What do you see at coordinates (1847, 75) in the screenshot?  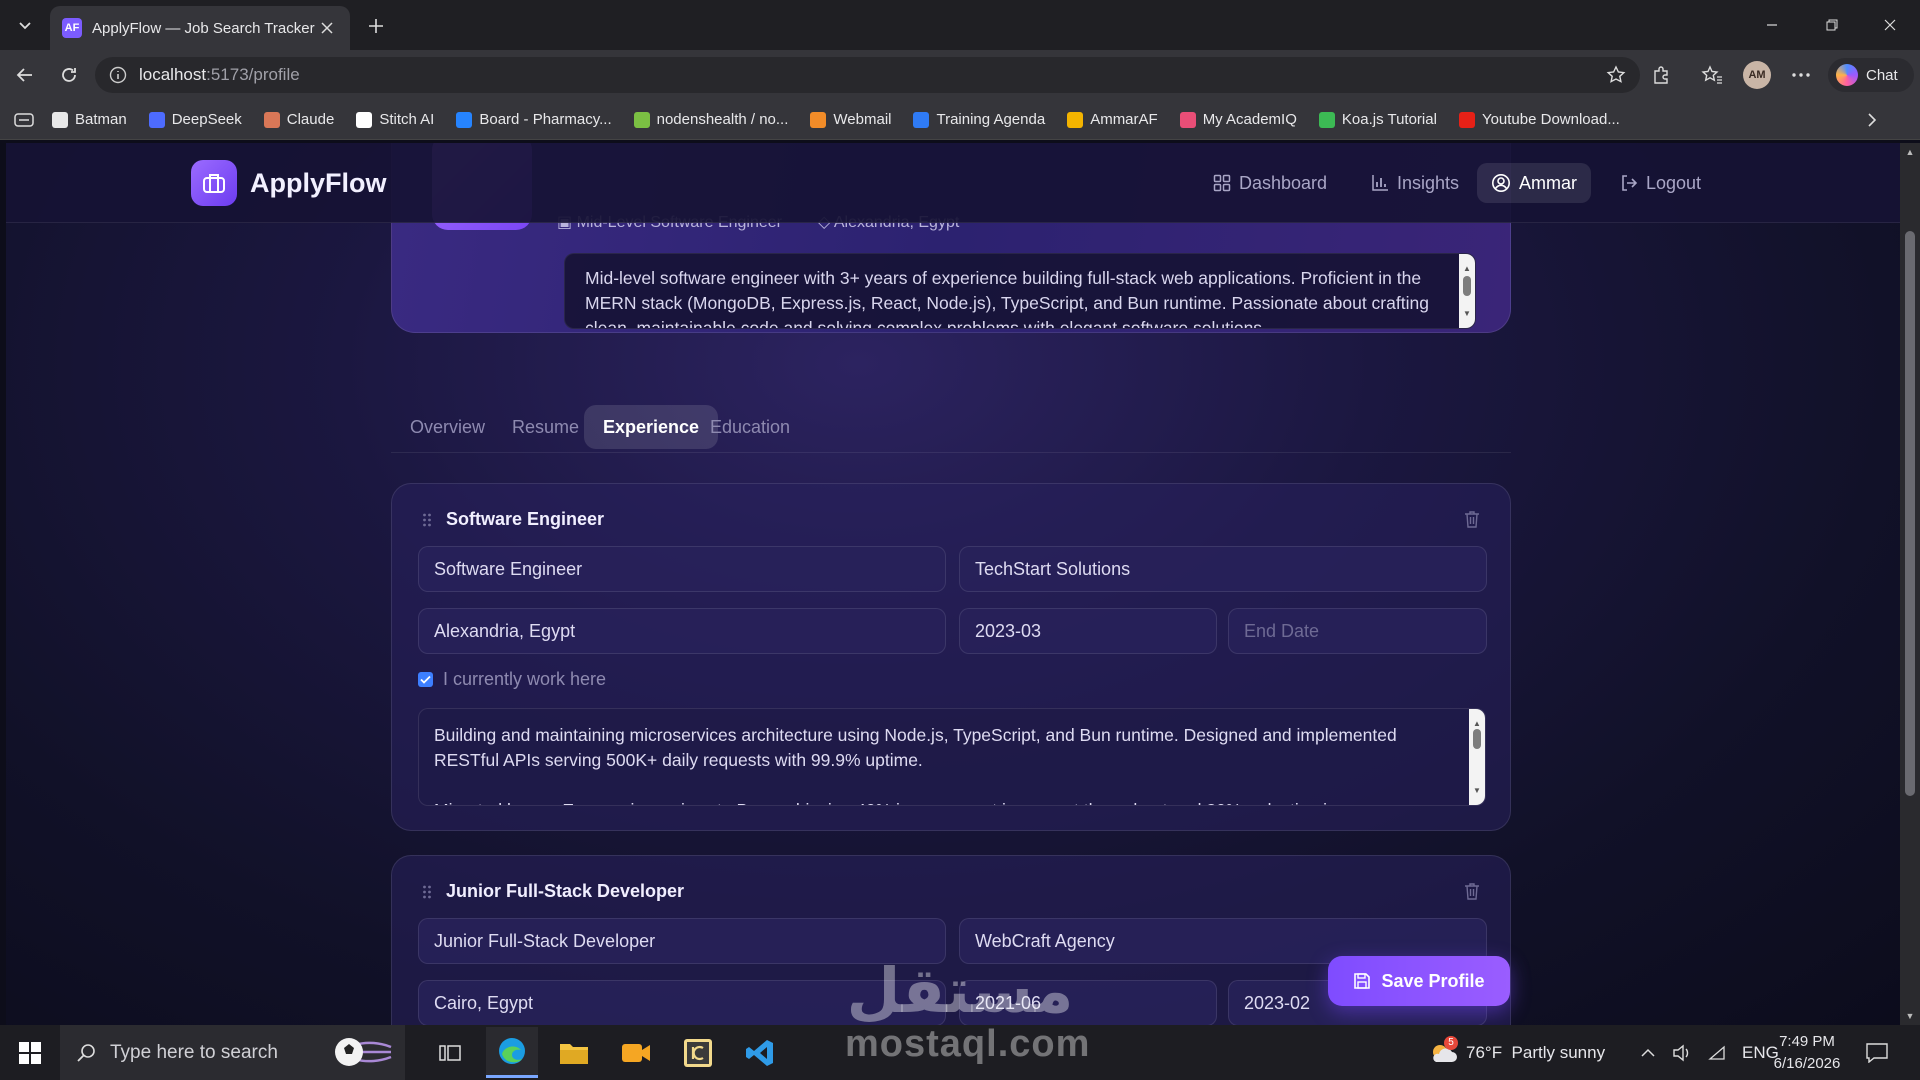 I see `copilot-icon` at bounding box center [1847, 75].